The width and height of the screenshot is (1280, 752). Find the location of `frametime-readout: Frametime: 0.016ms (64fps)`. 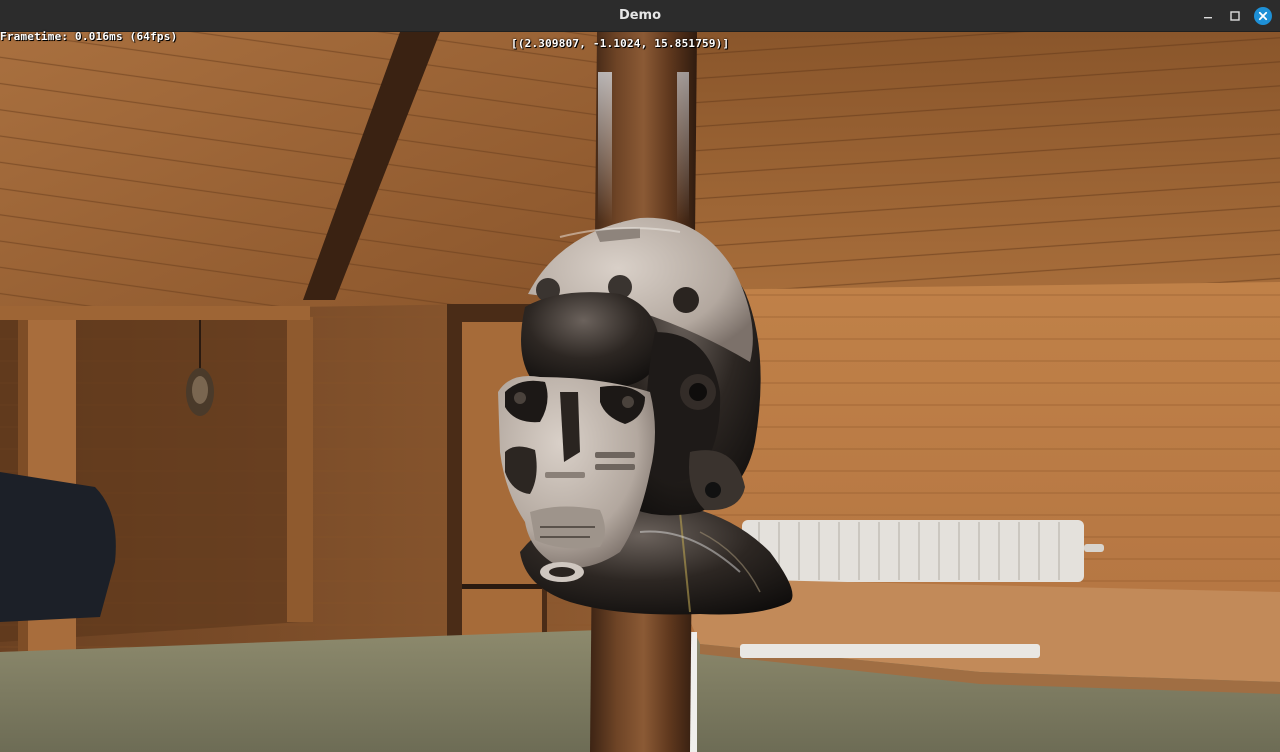

frametime-readout: Frametime: 0.016ms (64fps) is located at coordinates (89, 36).